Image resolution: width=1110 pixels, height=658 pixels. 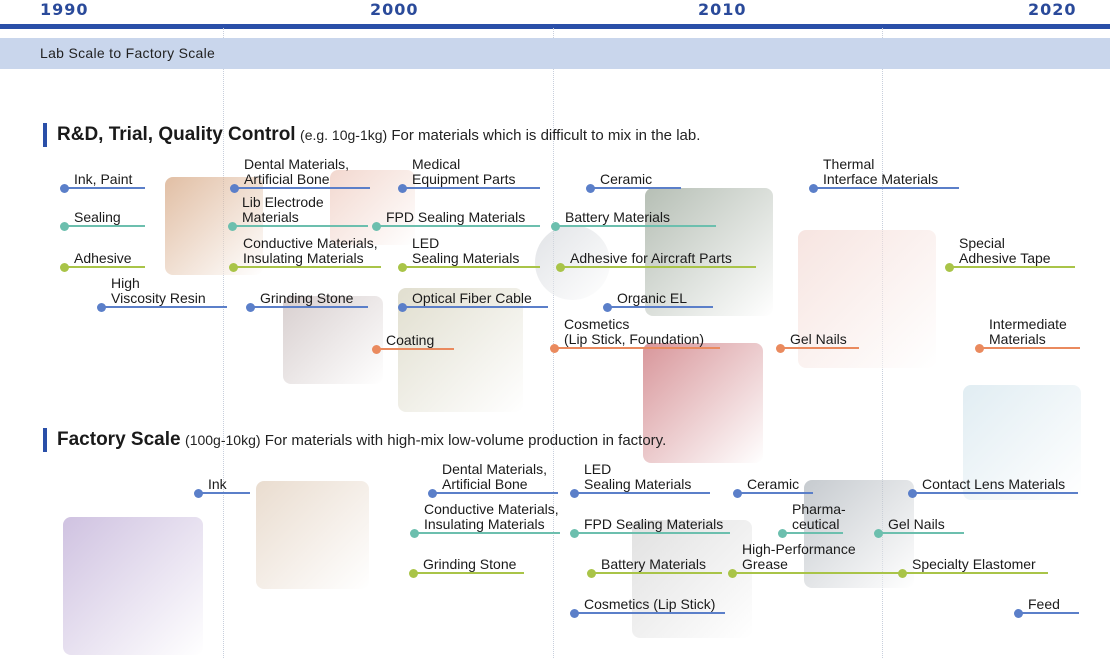 I want to click on rnd-item-label: Medical Equipment Parts, so click(x=464, y=171).